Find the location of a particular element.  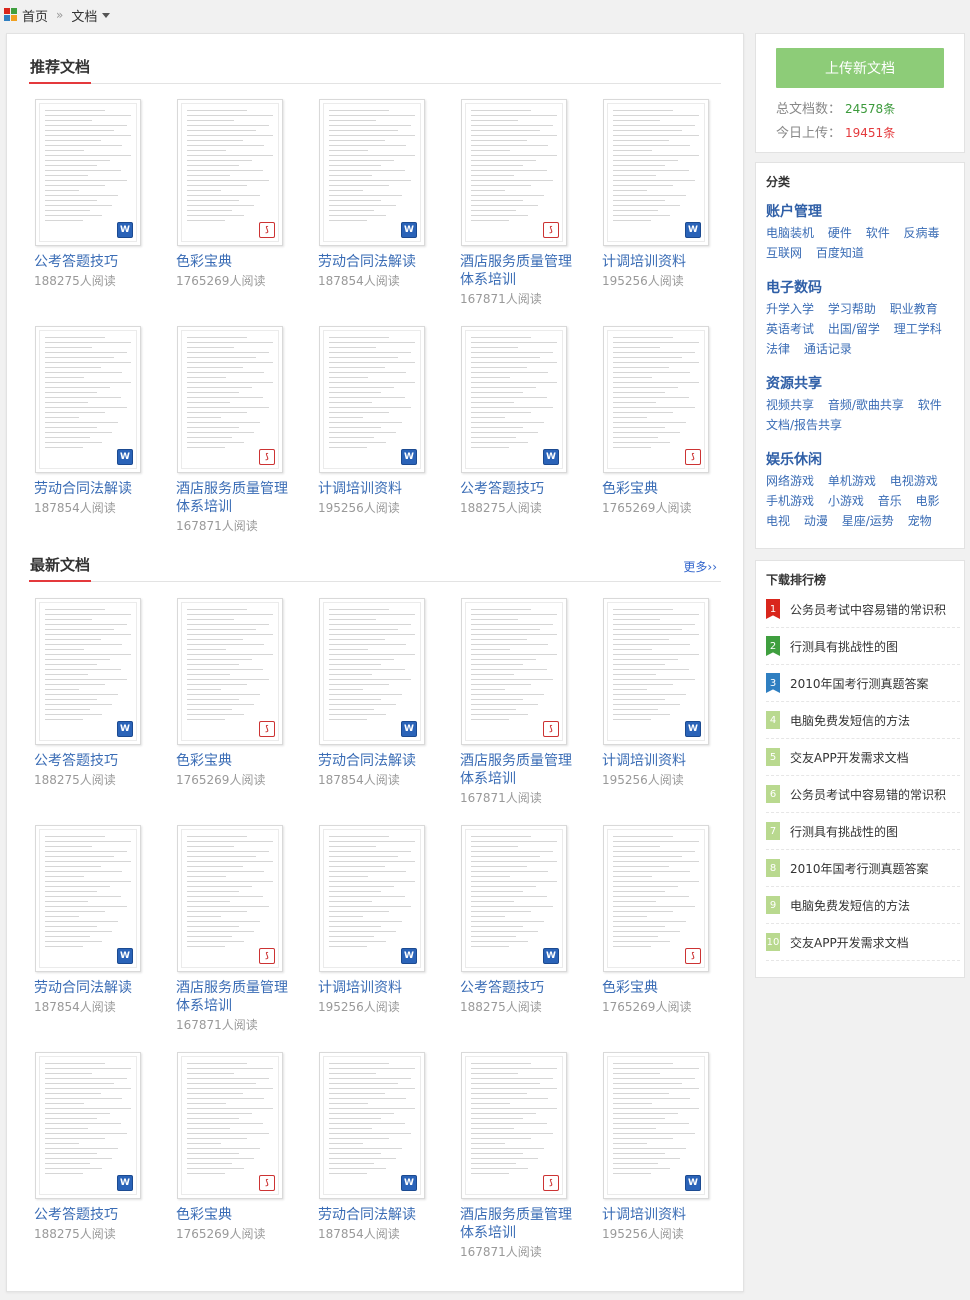

category-link: 软件 is located at coordinates (878, 233).